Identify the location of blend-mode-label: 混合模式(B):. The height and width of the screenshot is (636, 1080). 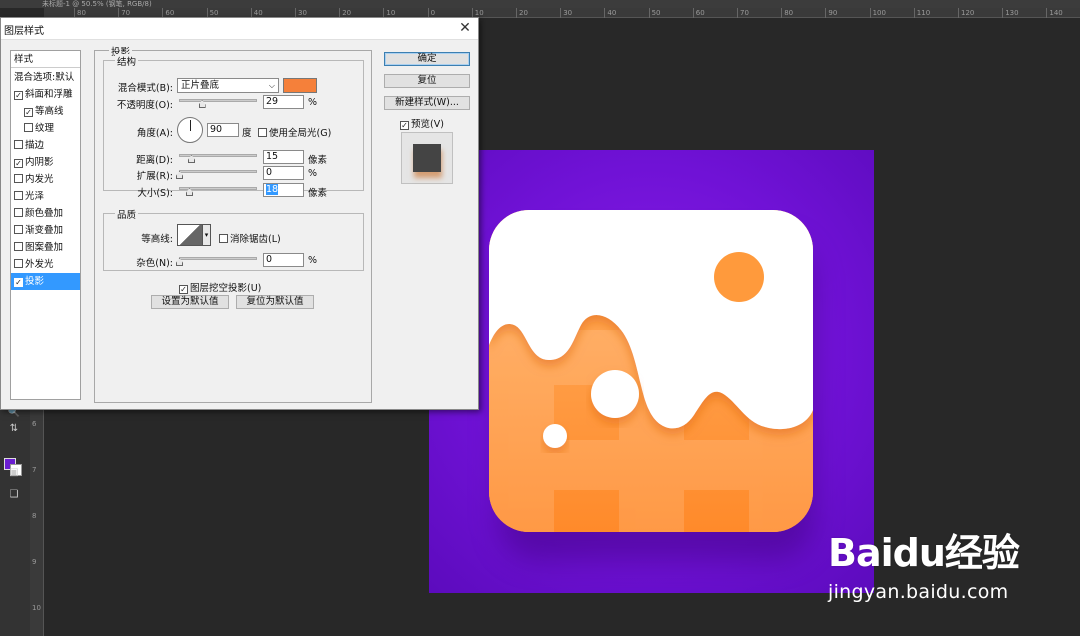
(145, 88).